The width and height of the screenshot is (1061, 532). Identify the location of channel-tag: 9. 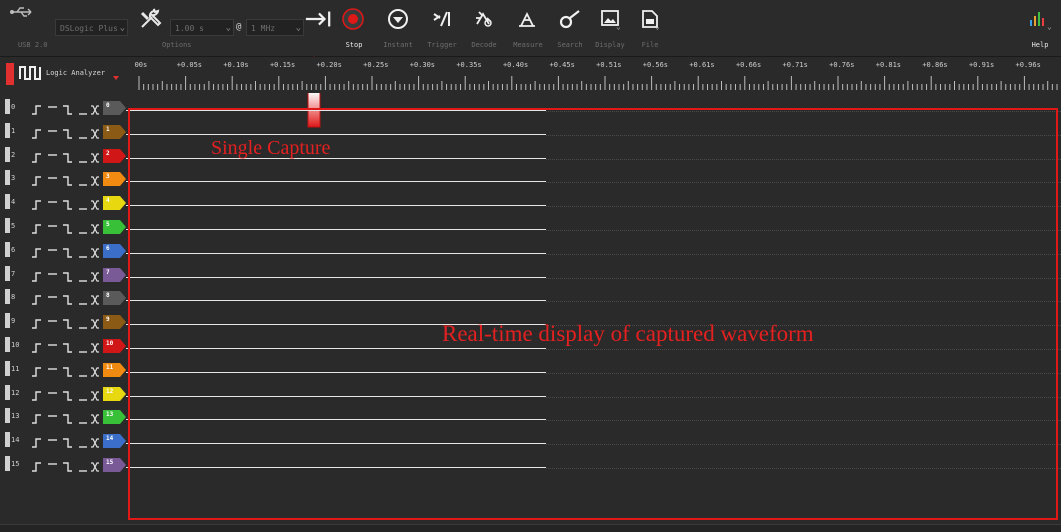
(115, 322).